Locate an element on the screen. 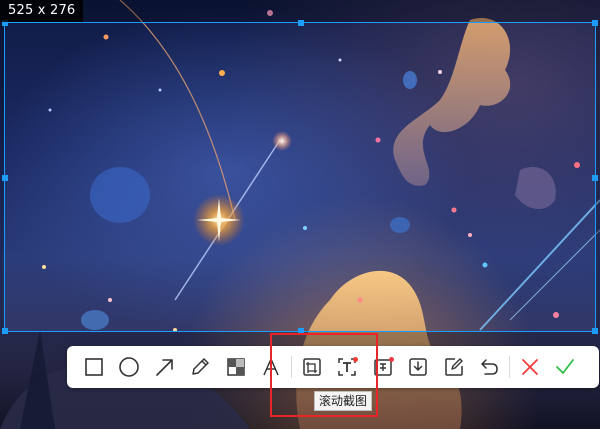  download-icon is located at coordinates (418, 367).